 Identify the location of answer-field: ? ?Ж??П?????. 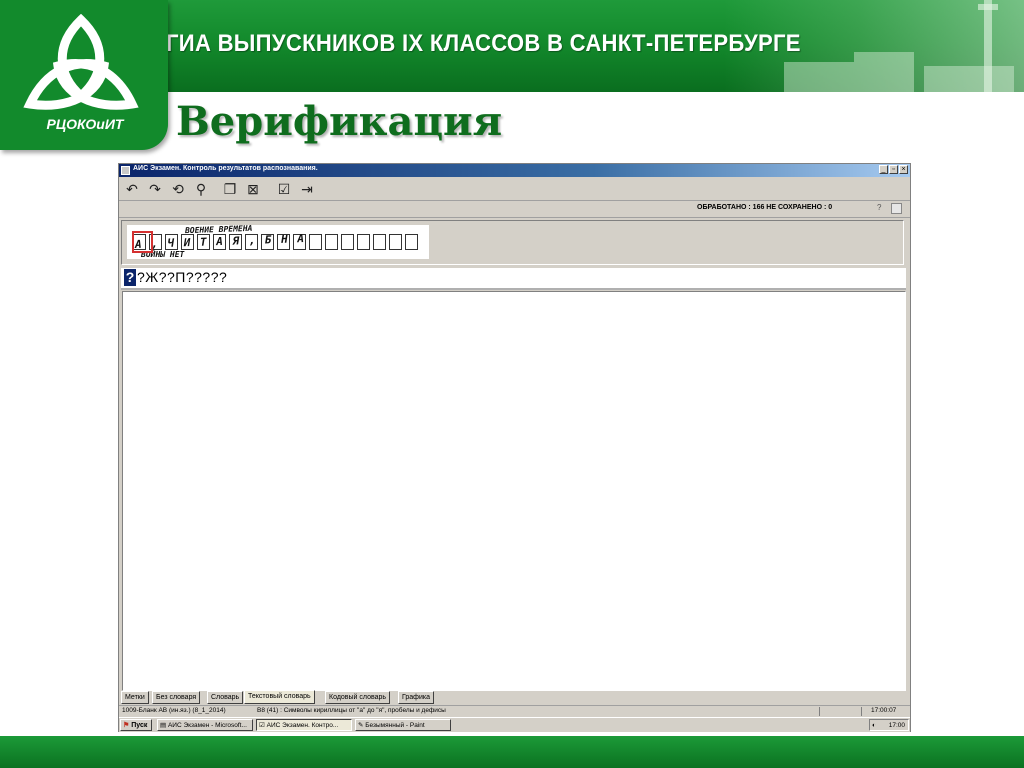
(513, 279).